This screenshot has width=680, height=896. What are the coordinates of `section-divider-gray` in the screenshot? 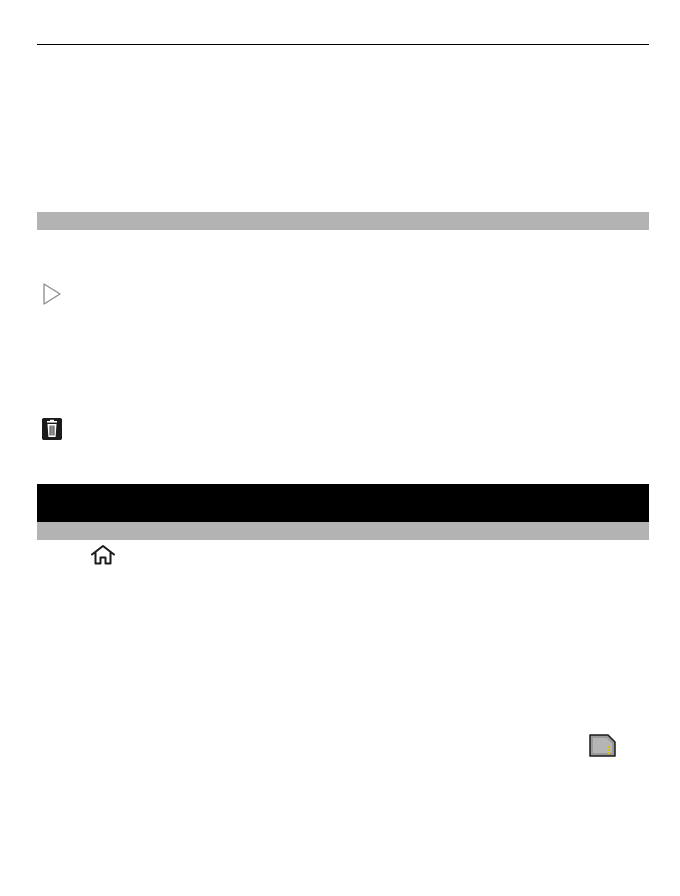 It's located at (343, 221).